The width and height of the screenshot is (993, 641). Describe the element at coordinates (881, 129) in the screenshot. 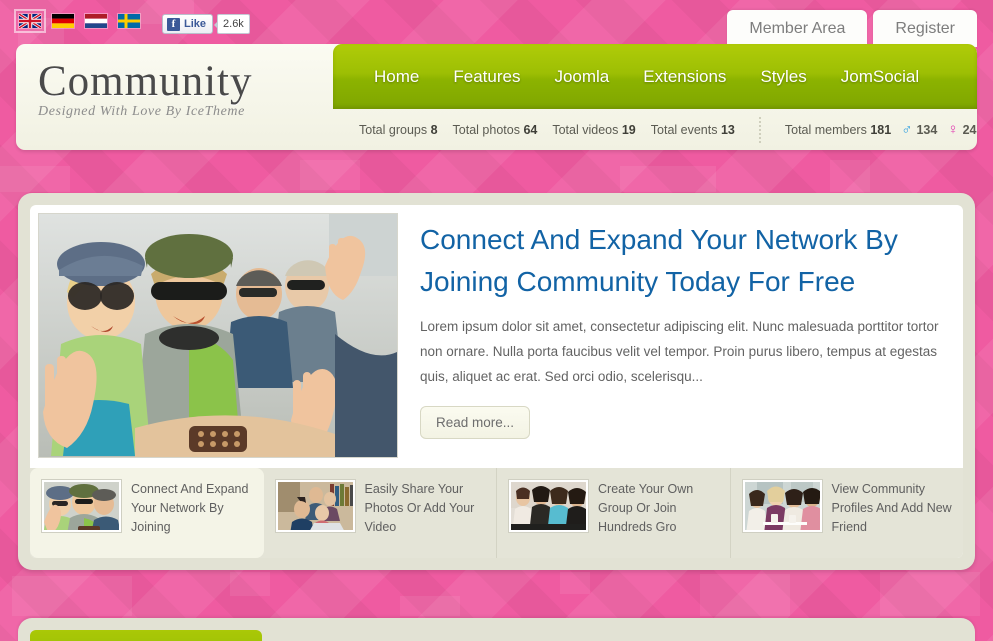

I see `stat-members-value: 181` at that location.